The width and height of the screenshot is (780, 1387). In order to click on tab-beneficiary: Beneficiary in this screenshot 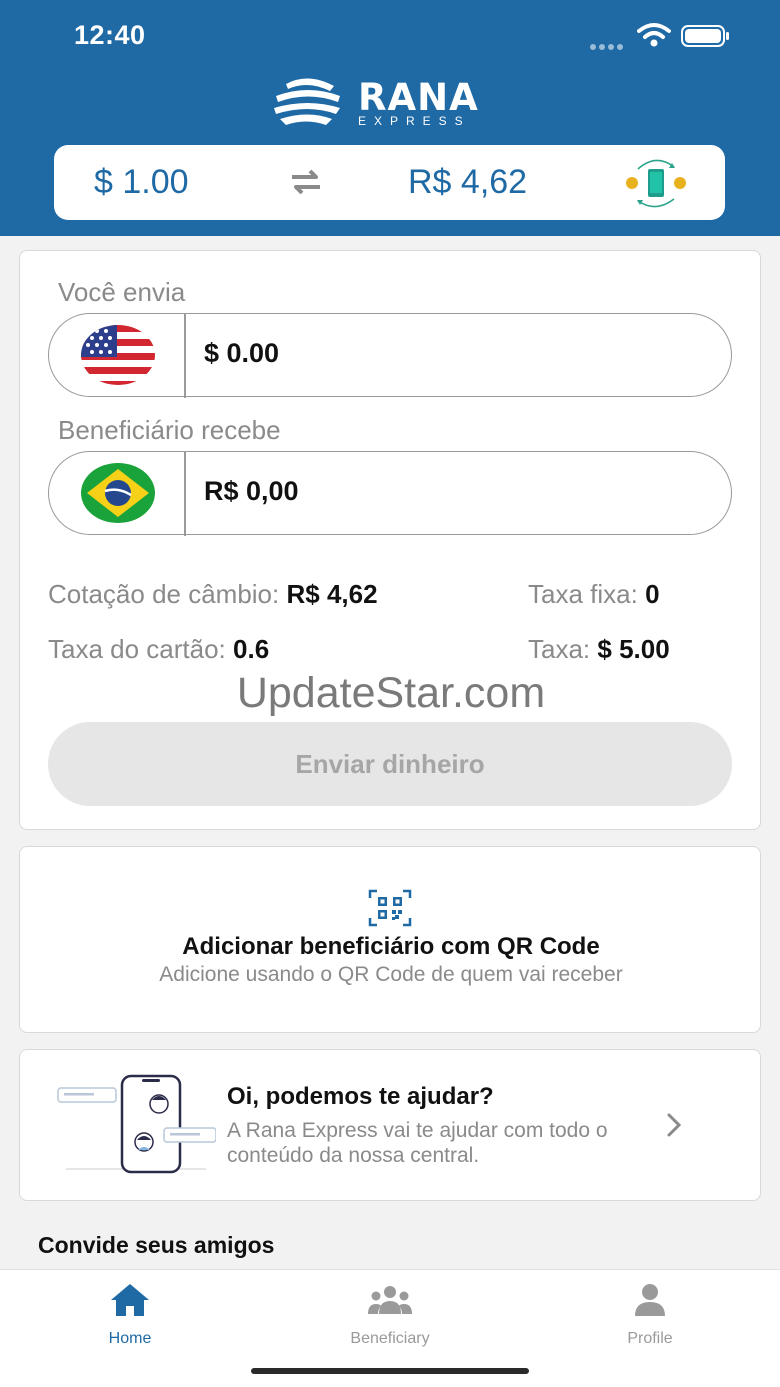, I will do `click(390, 1315)`.